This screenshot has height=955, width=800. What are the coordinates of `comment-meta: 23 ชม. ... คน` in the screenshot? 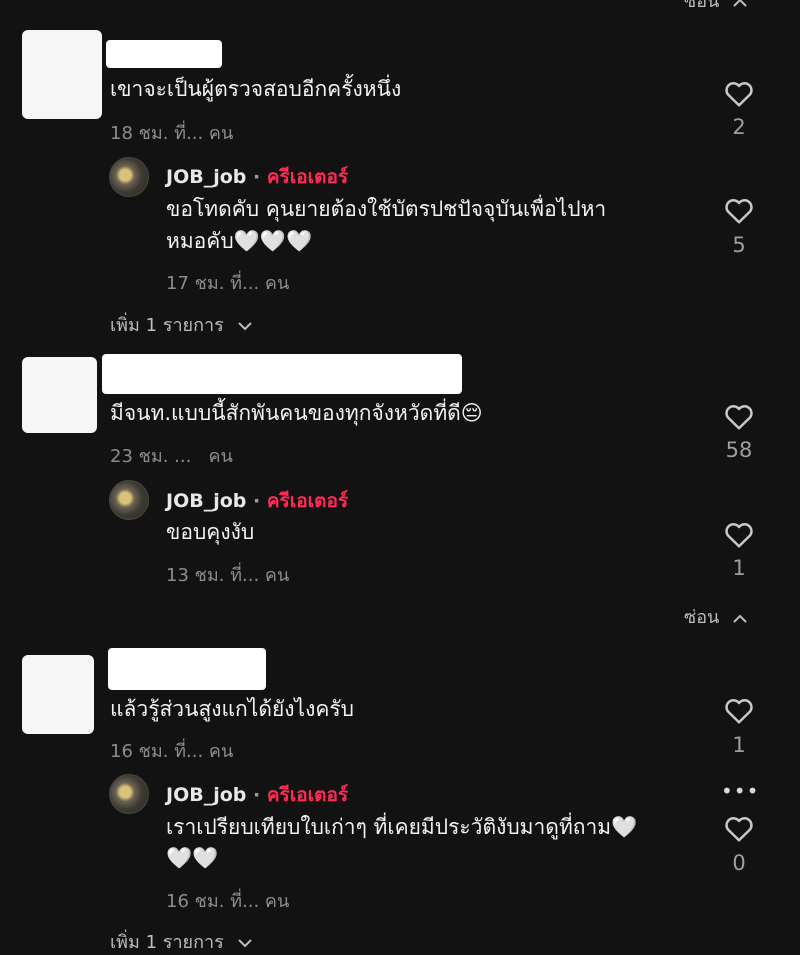 It's located at (171, 456).